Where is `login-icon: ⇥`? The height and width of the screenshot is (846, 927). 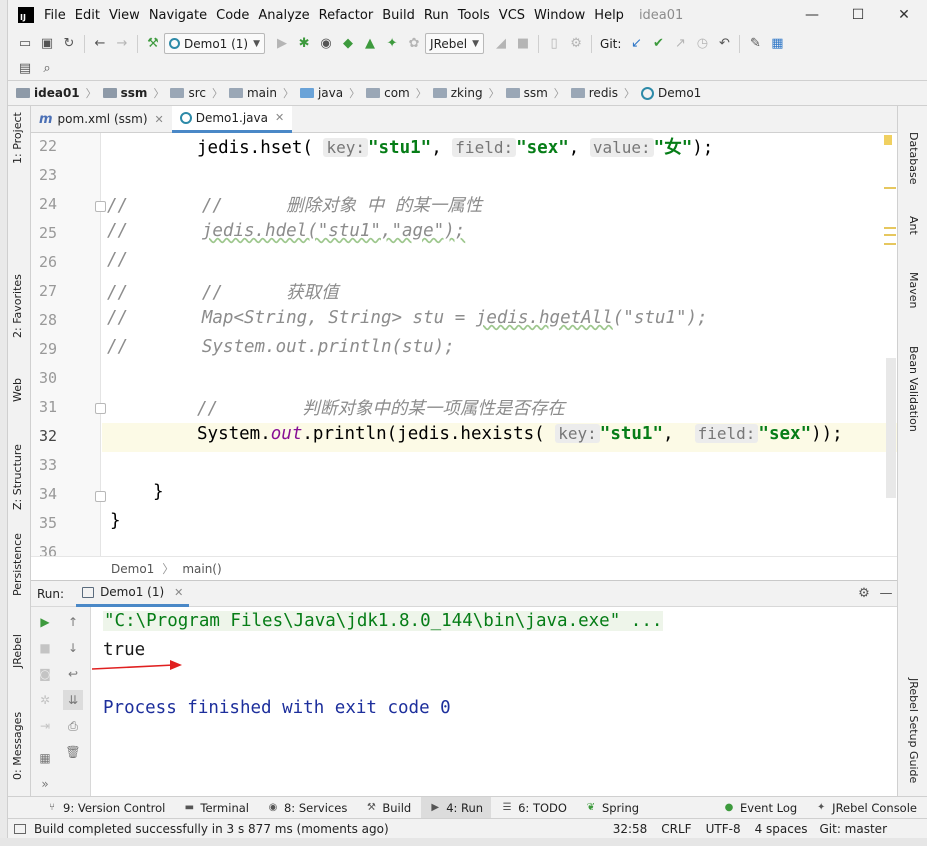 login-icon: ⇥ is located at coordinates (45, 726).